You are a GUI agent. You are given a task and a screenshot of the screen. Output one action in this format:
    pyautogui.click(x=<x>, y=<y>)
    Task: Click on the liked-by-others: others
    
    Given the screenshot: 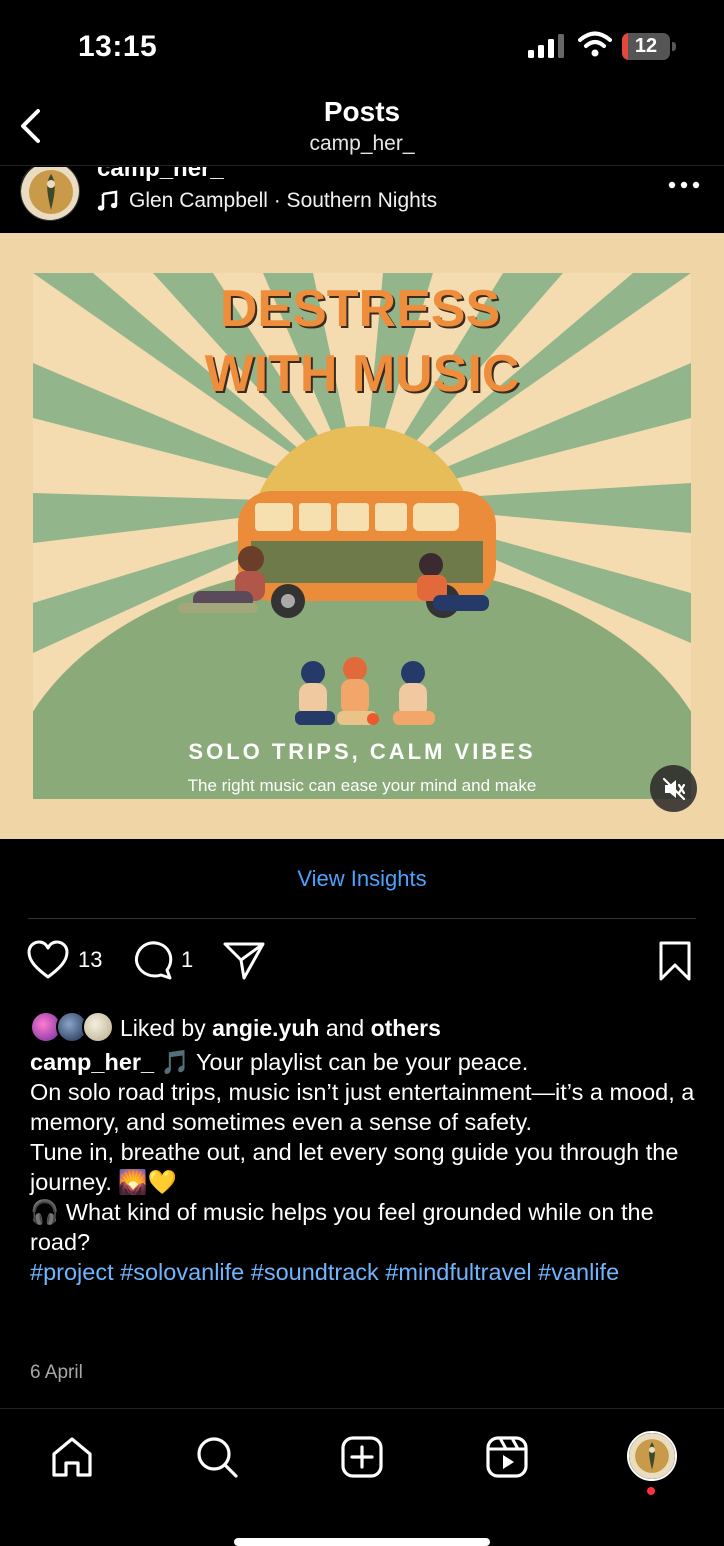 What is the action you would take?
    pyautogui.click(x=406, y=1028)
    